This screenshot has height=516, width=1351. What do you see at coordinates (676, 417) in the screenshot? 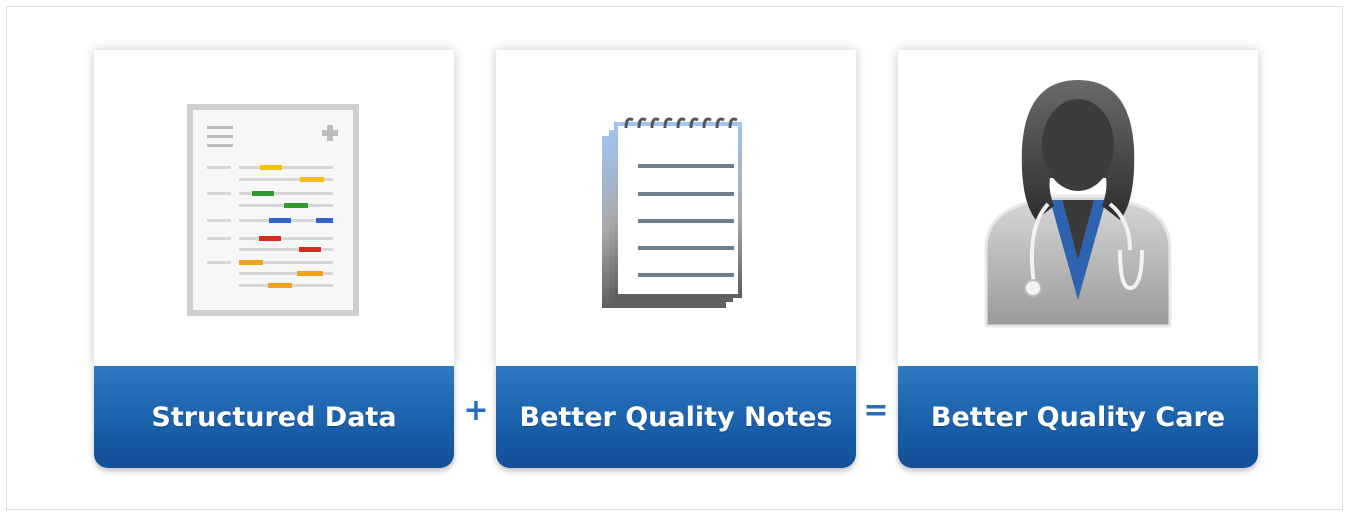
I see `better-quality-notes-label: Better Quality Notes` at bounding box center [676, 417].